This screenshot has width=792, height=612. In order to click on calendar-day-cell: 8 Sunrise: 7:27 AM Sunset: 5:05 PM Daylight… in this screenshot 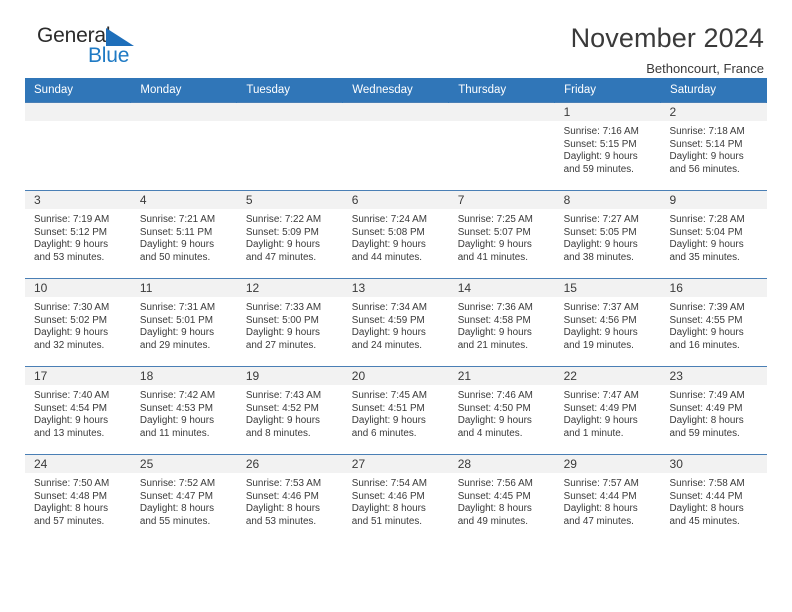, I will do `click(607, 234)`.